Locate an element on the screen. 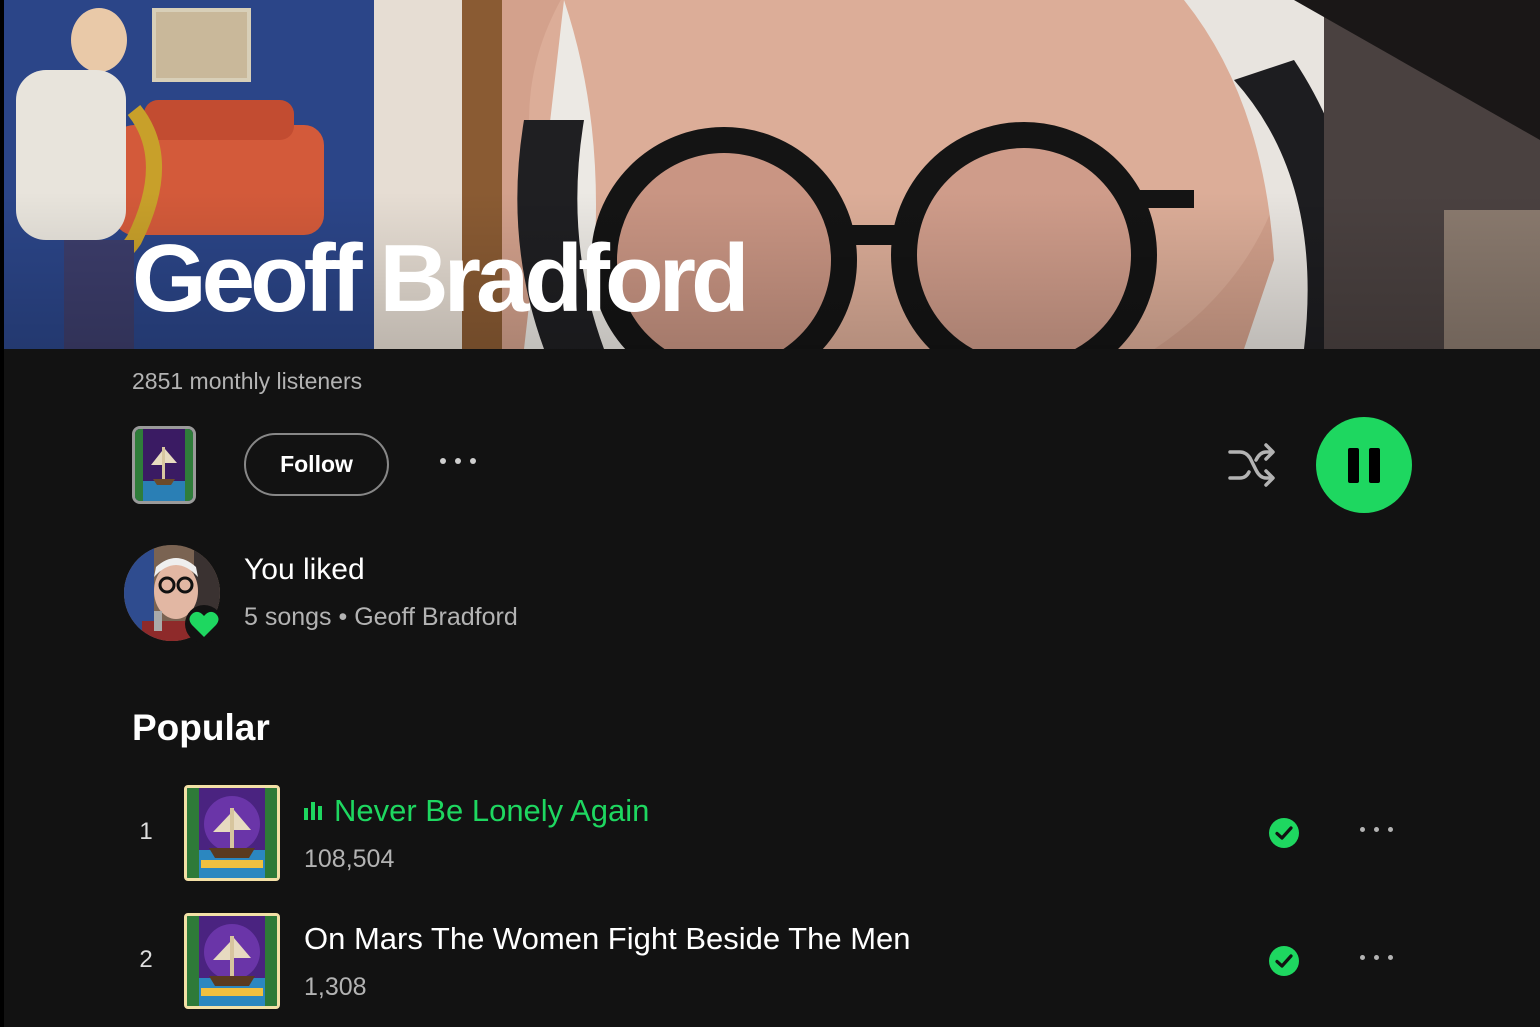 This screenshot has height=1027, width=1540. monthly-listeners: 2851 monthly listeners is located at coordinates (247, 381).